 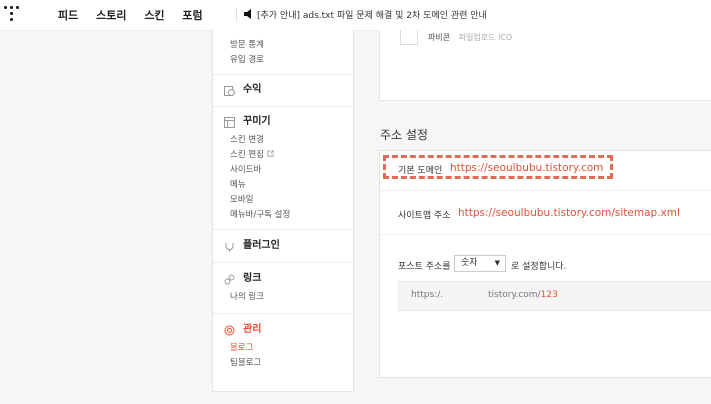 What do you see at coordinates (283, 200) in the screenshot?
I see `sidebar-item-mobile: 모바일` at bounding box center [283, 200].